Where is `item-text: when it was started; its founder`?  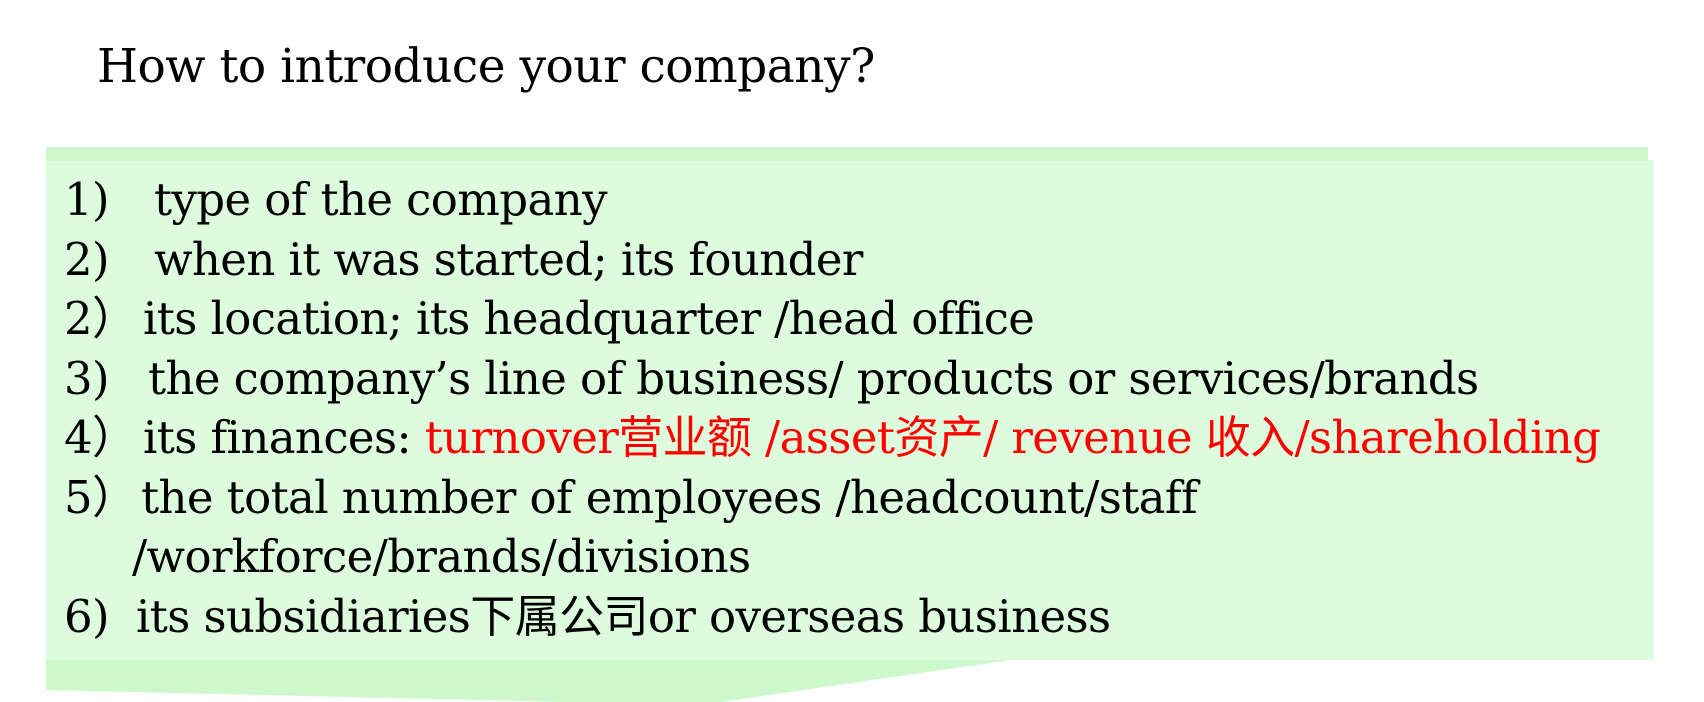
item-text: when it was started; its founder is located at coordinates (508, 259).